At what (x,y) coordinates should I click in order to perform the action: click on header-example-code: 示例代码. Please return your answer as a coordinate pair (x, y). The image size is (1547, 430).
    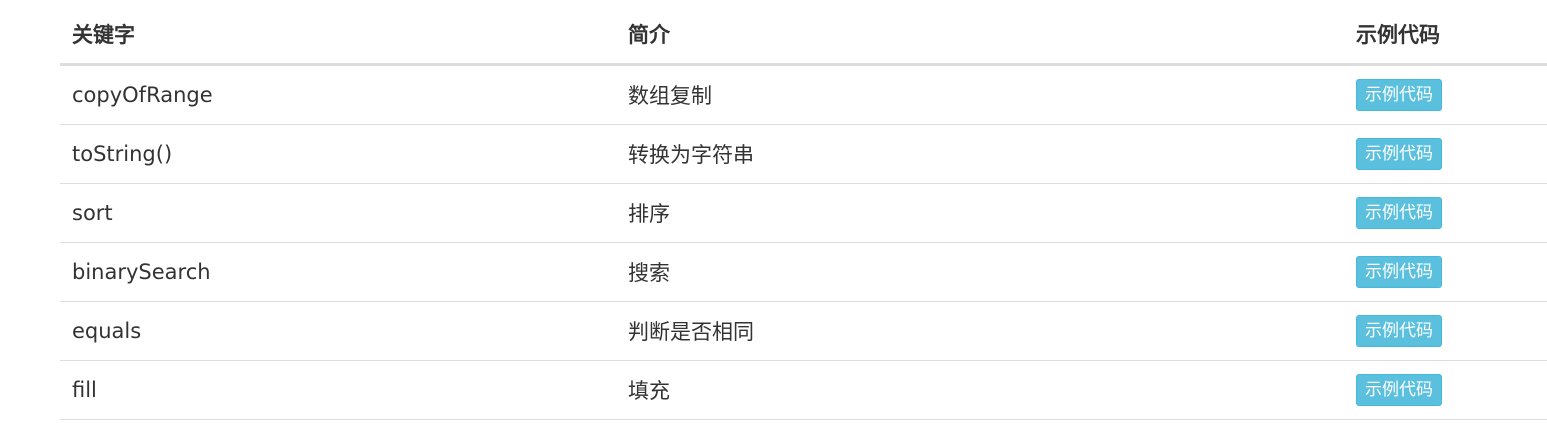
    Looking at the image, I should click on (1445, 35).